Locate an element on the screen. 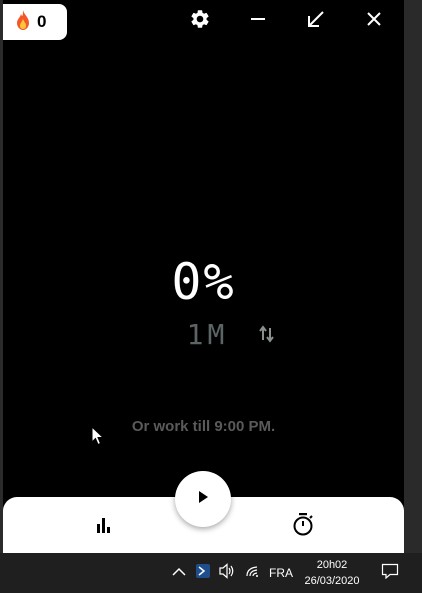  speaker-icon is located at coordinates (227, 573).